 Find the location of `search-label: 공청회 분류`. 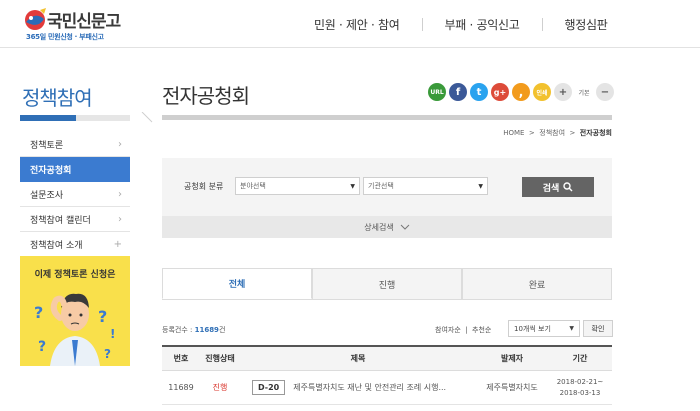

search-label: 공청회 분류 is located at coordinates (204, 186).